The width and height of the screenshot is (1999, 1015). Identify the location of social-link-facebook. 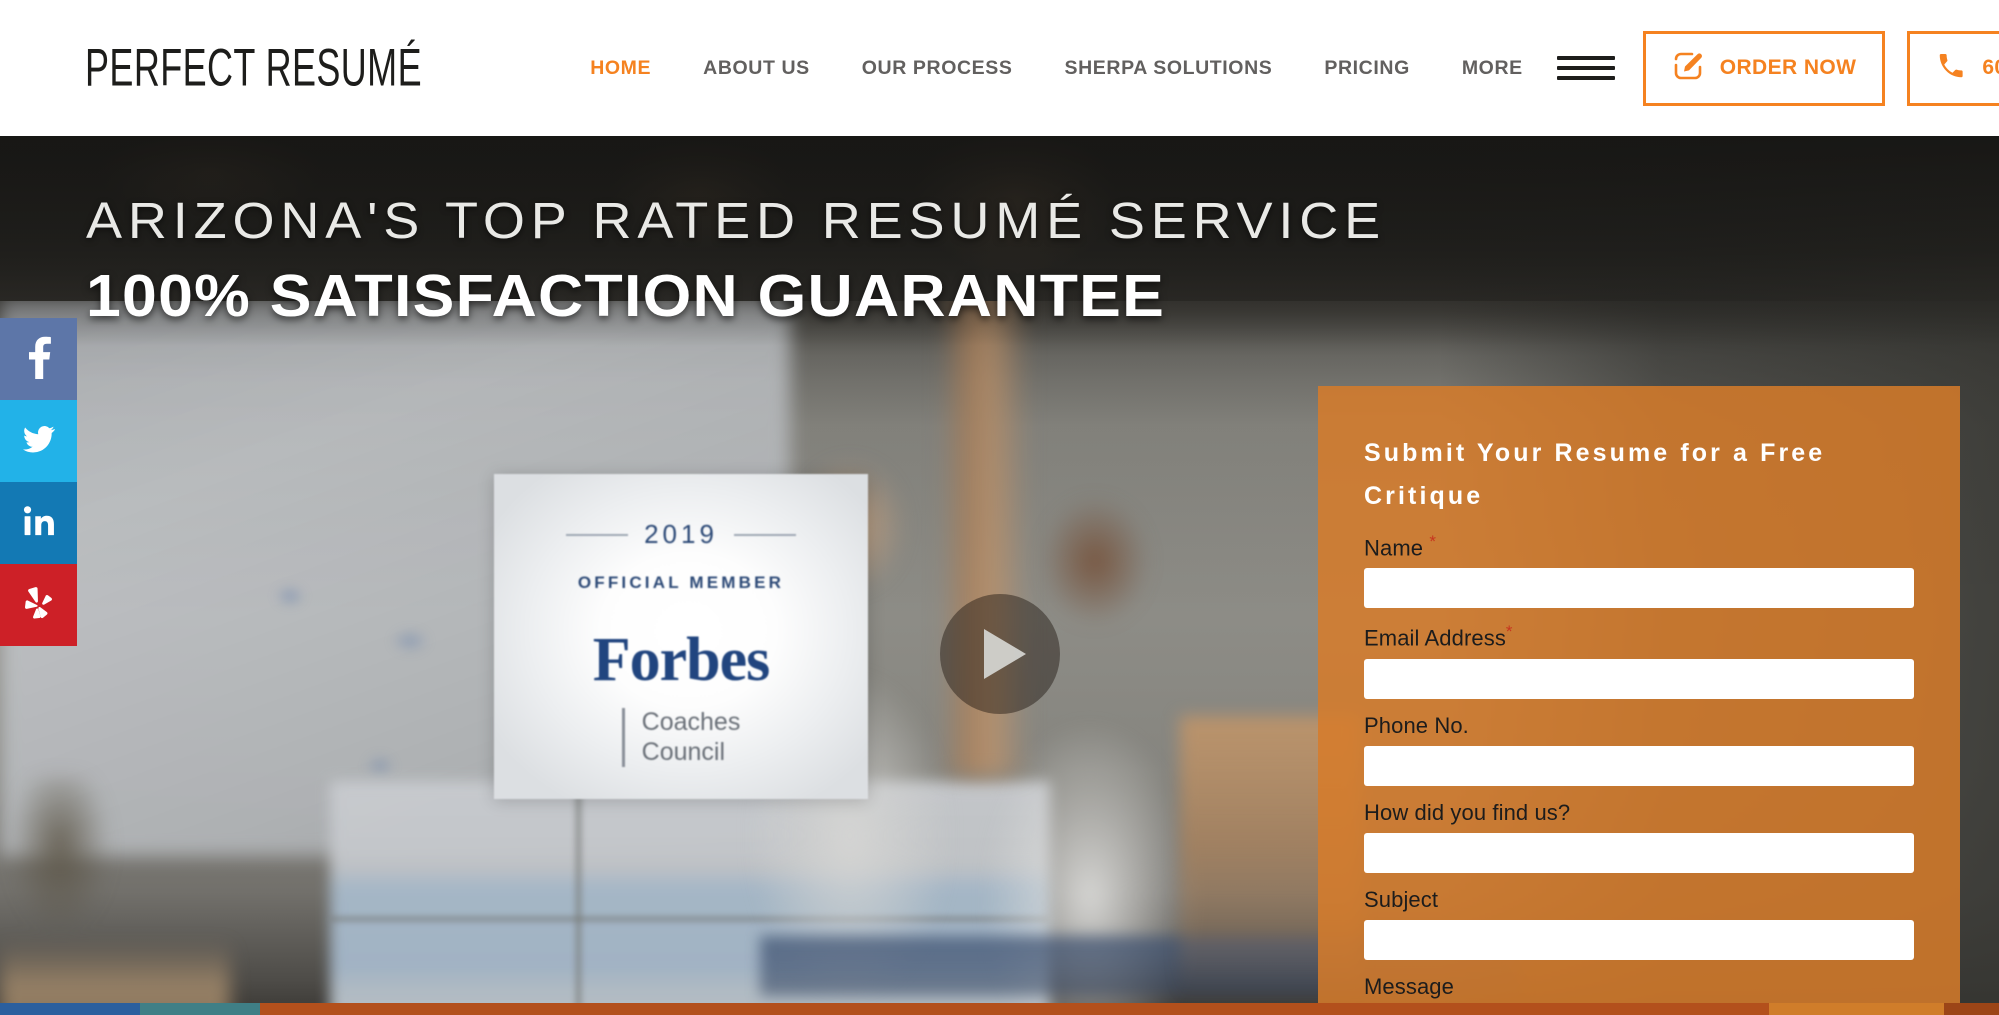
(38, 359).